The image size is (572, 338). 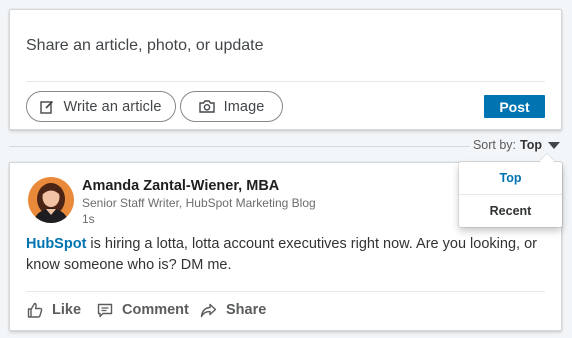 I want to click on camera-icon, so click(x=206, y=106).